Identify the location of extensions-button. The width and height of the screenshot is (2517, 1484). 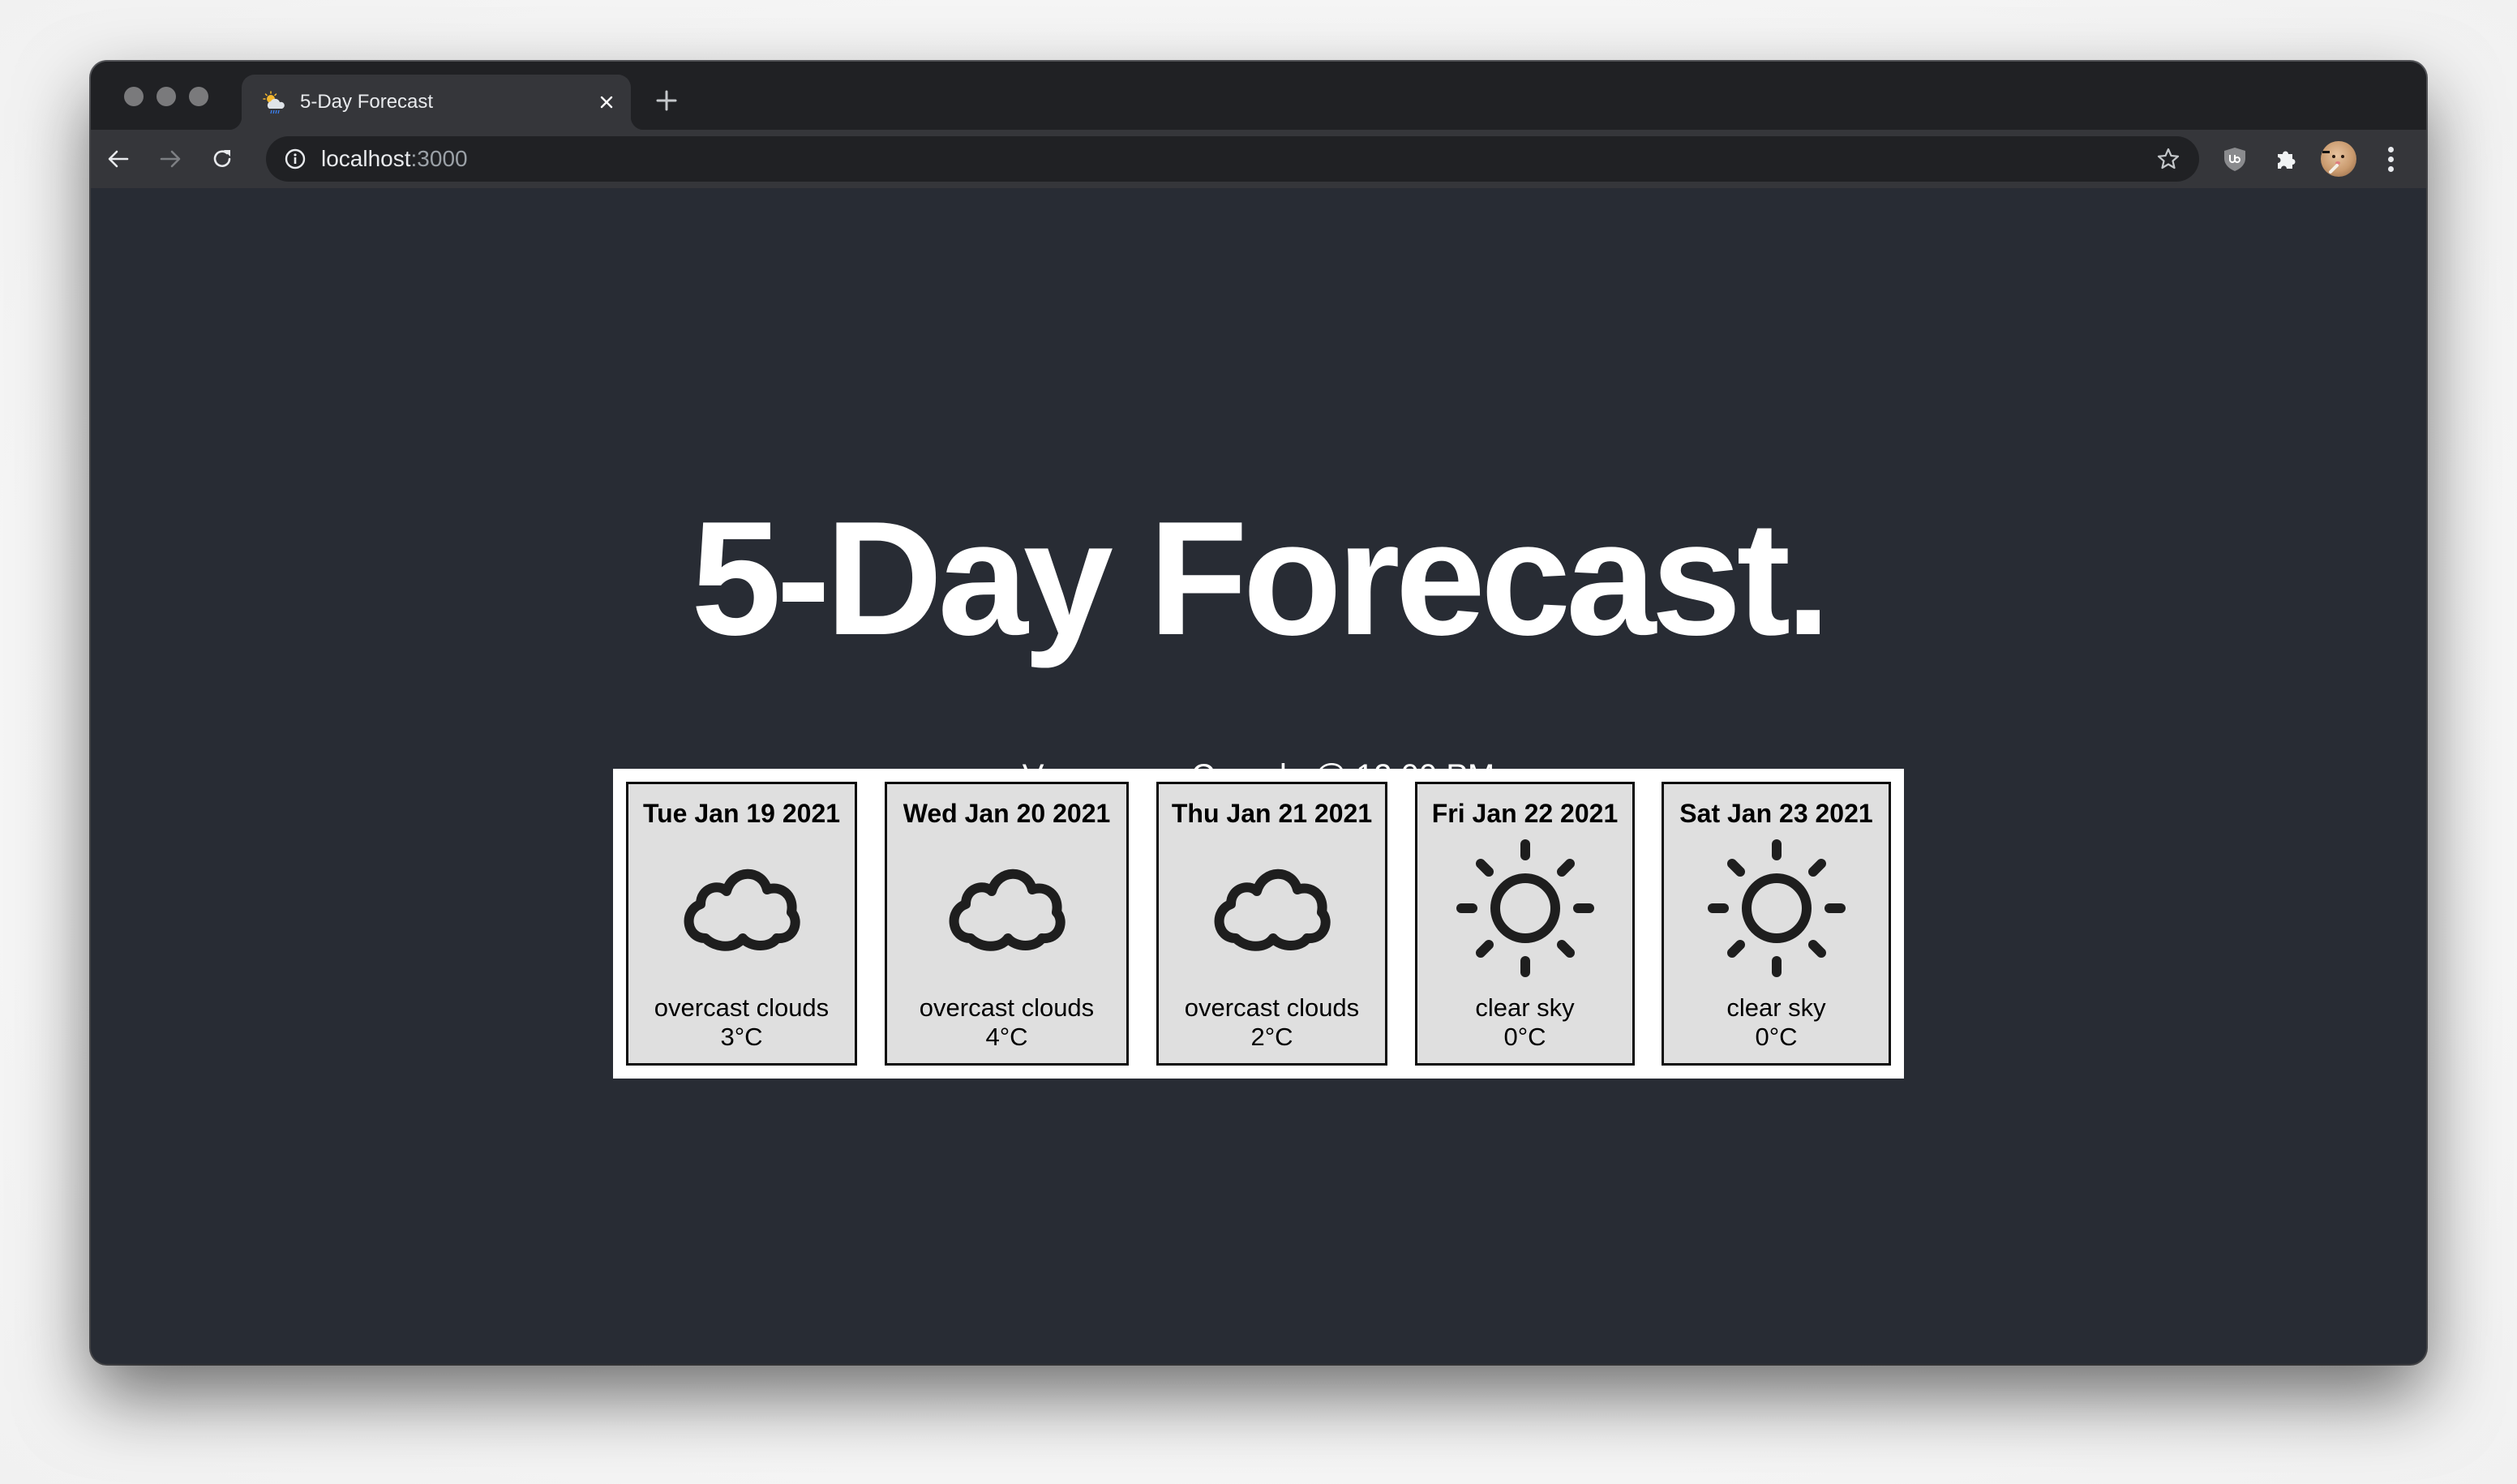
(2286, 159).